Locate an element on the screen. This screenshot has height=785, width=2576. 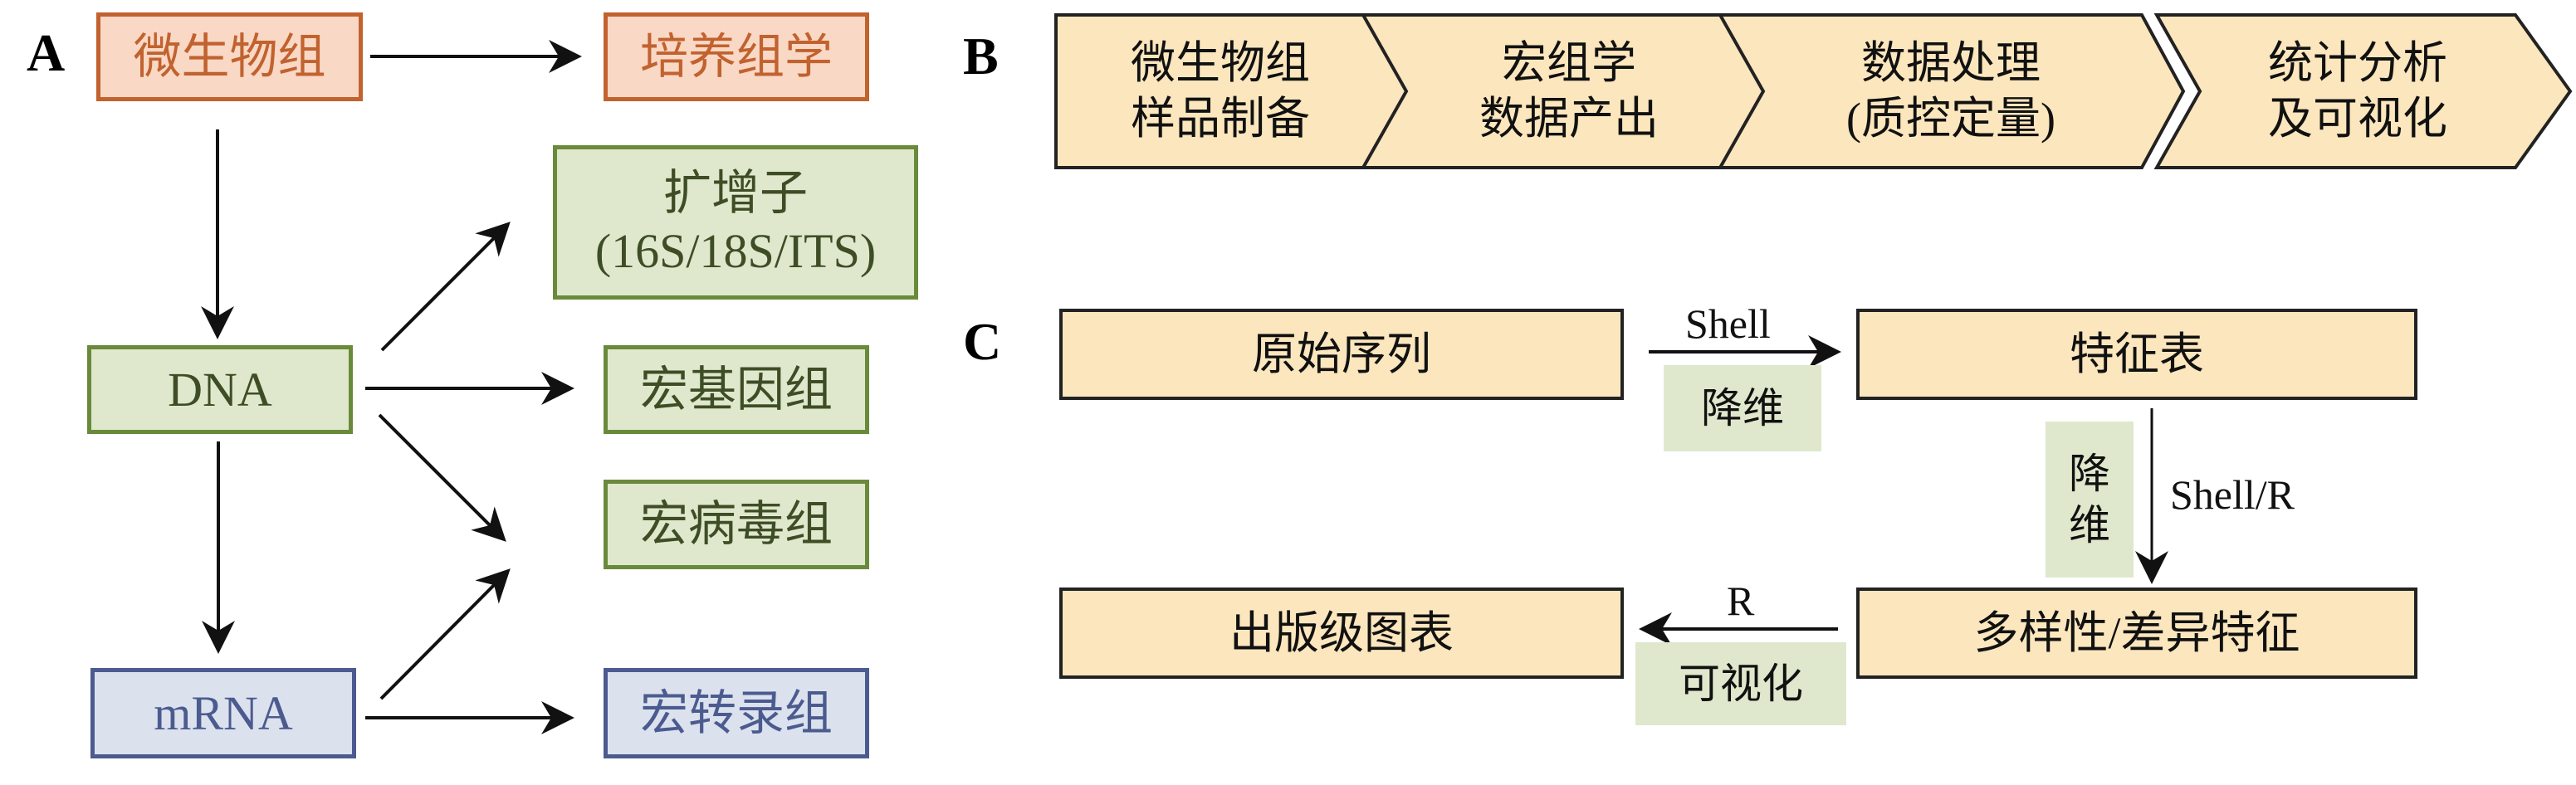
reduce-dimension-char-1: 降 is located at coordinates (2089, 473).